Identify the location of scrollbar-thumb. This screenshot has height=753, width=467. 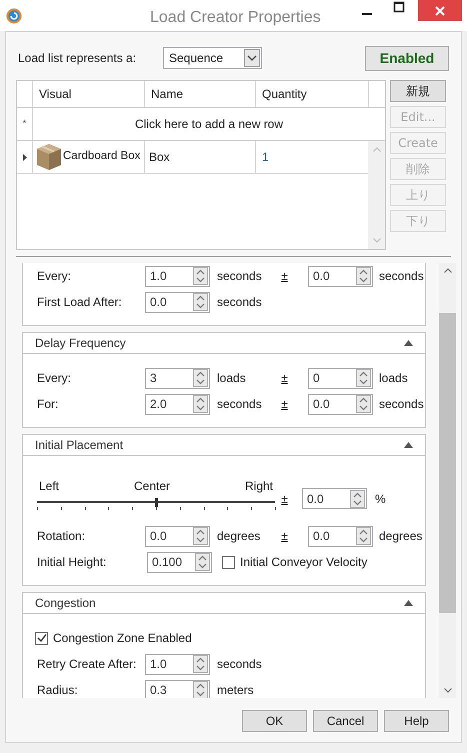
(447, 463).